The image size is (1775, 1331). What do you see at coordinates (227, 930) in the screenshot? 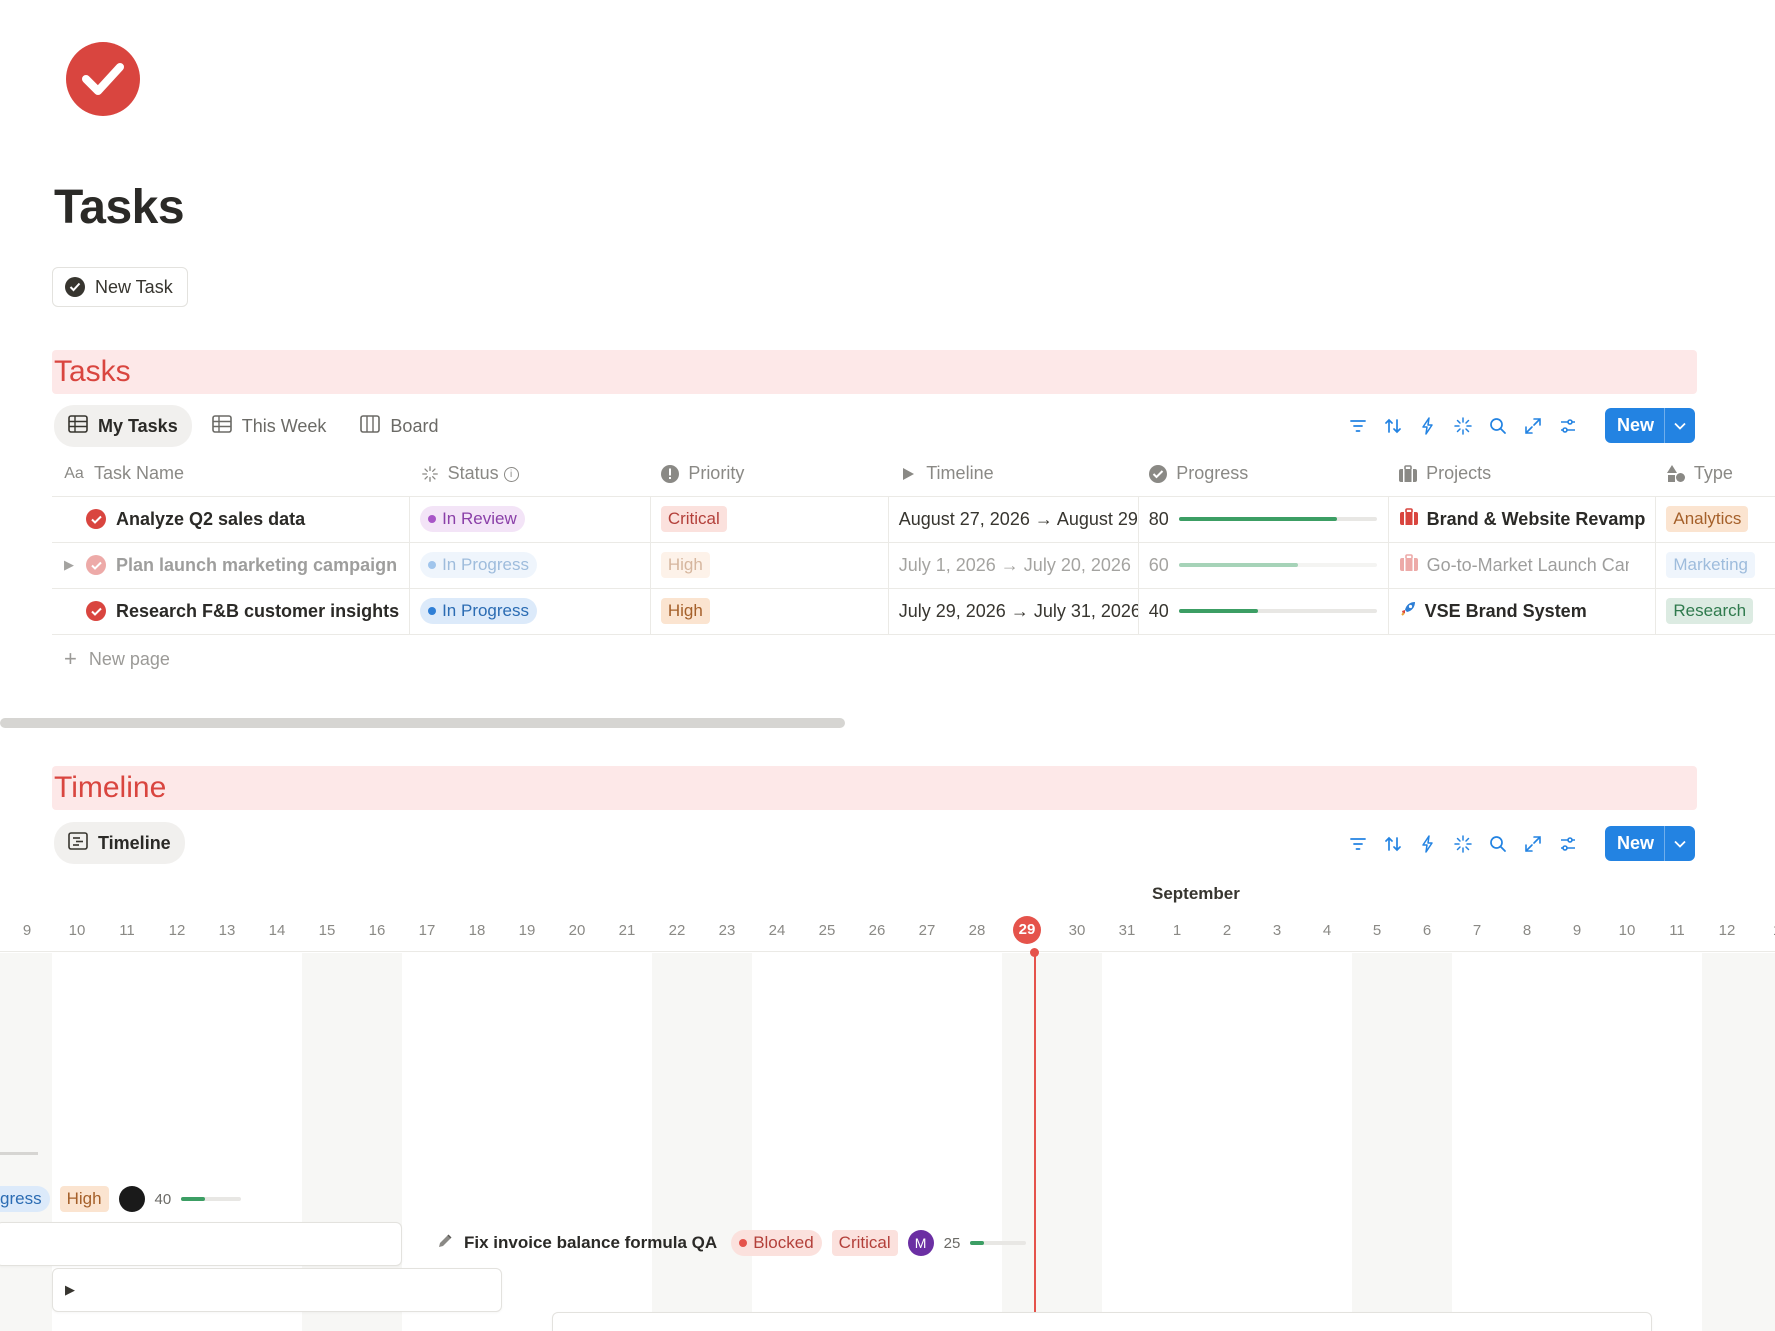
I see `timeline-day: 13` at bounding box center [227, 930].